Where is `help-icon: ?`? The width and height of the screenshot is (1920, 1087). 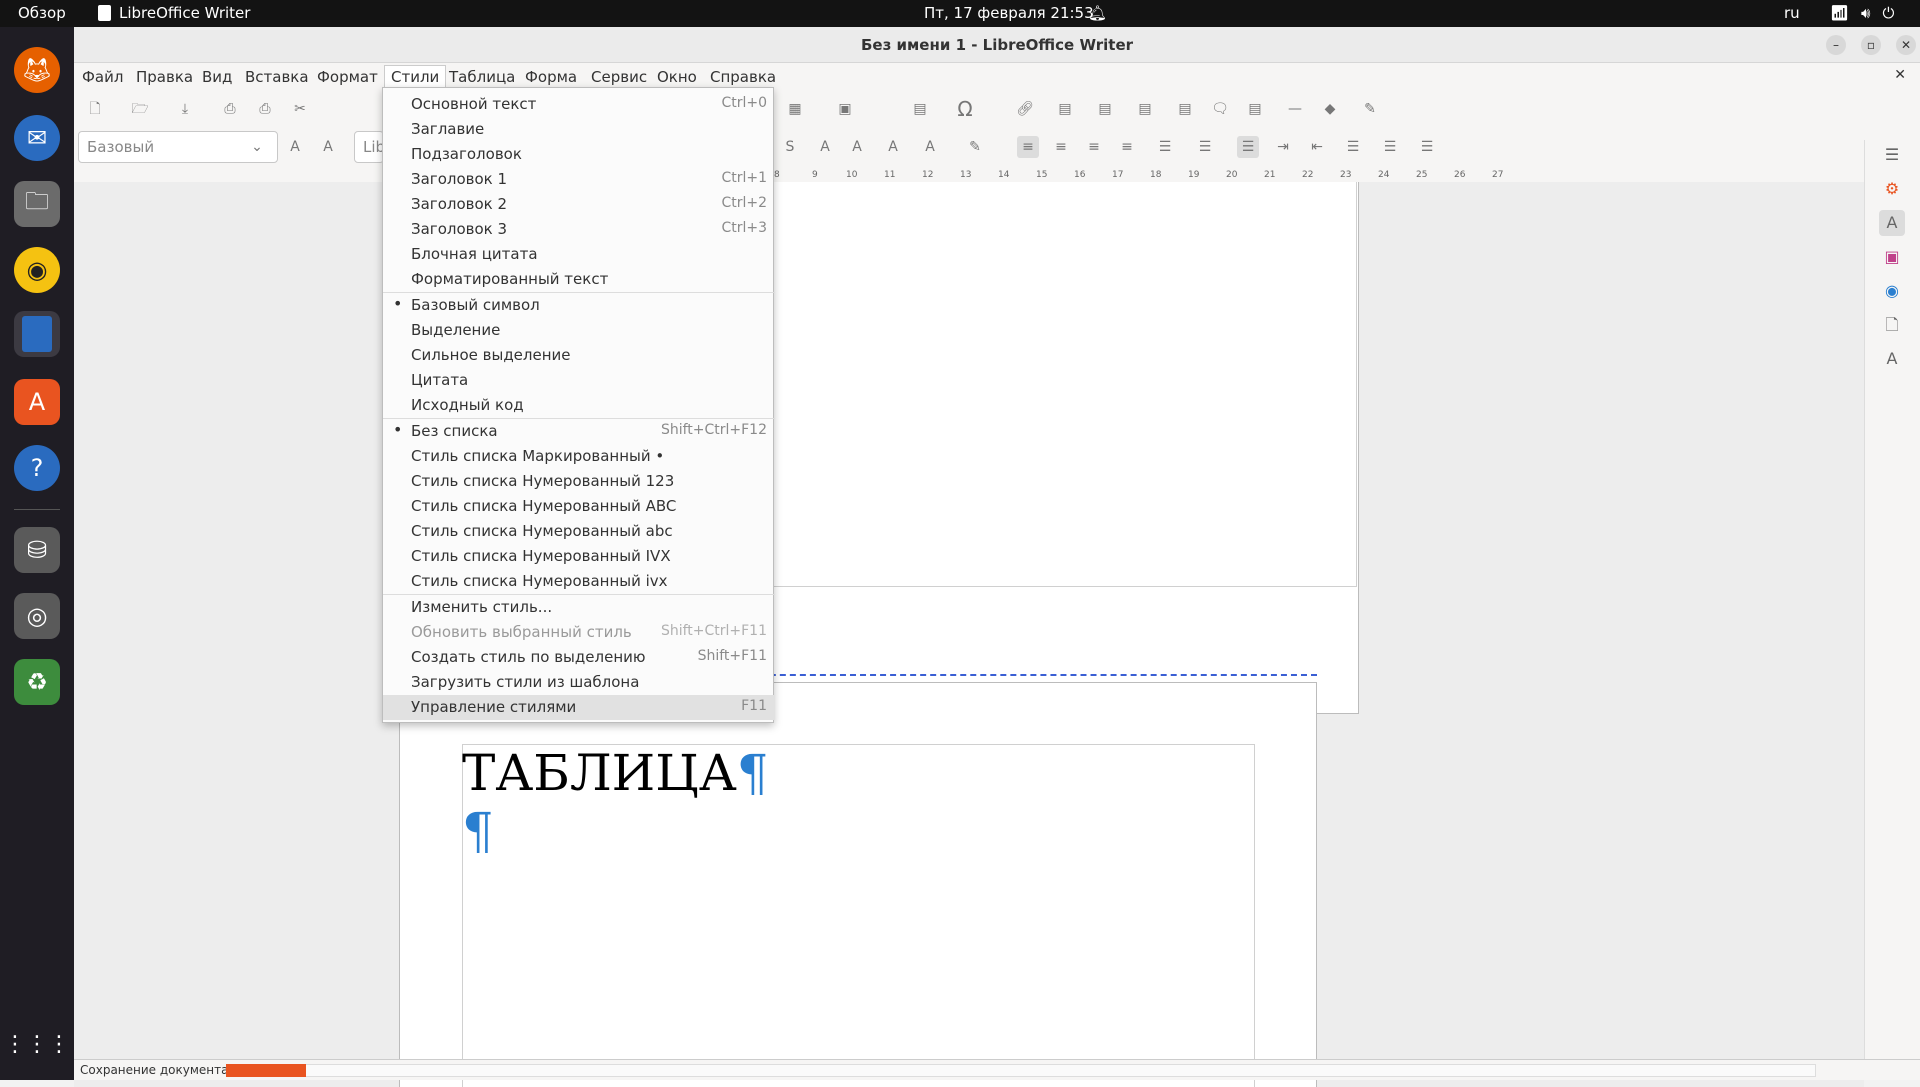 help-icon: ? is located at coordinates (37, 468).